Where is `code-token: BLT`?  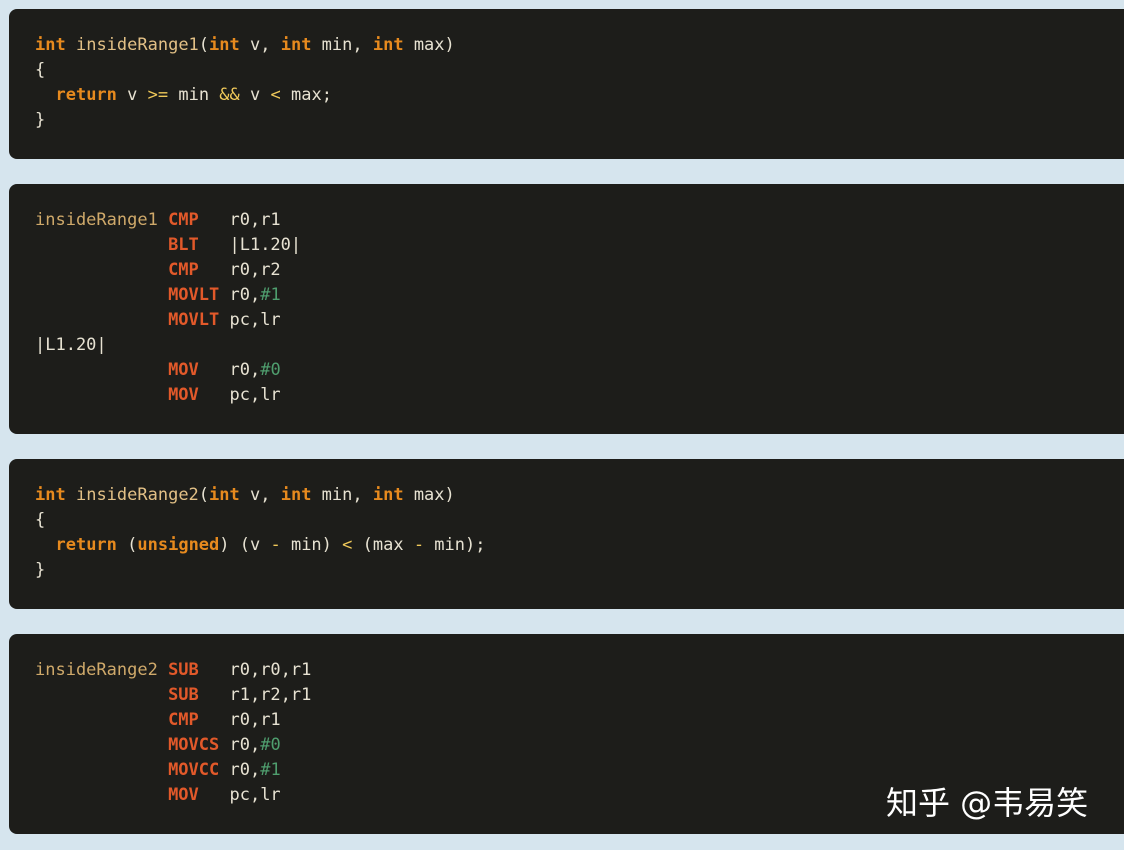
code-token: BLT is located at coordinates (194, 245).